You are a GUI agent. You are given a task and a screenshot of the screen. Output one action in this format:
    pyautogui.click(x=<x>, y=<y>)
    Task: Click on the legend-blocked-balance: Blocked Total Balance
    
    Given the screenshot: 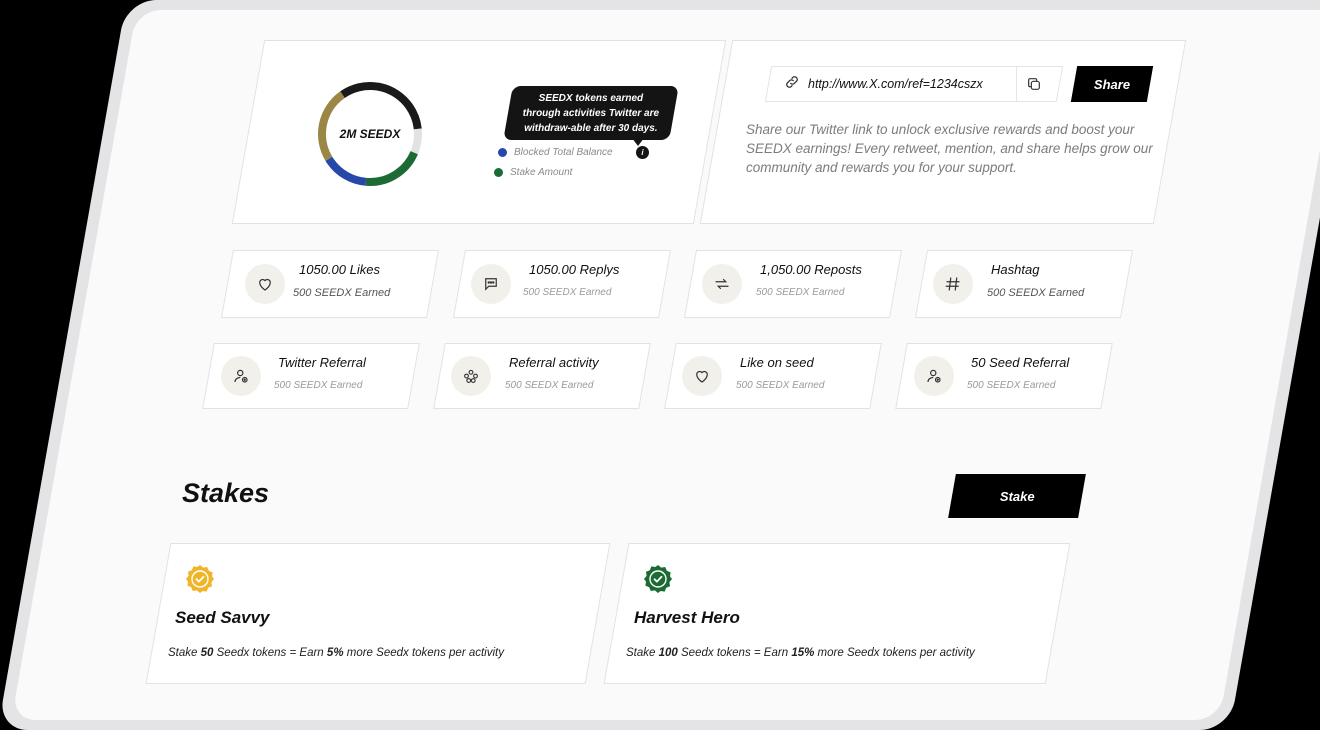 What is the action you would take?
    pyautogui.click(x=555, y=152)
    